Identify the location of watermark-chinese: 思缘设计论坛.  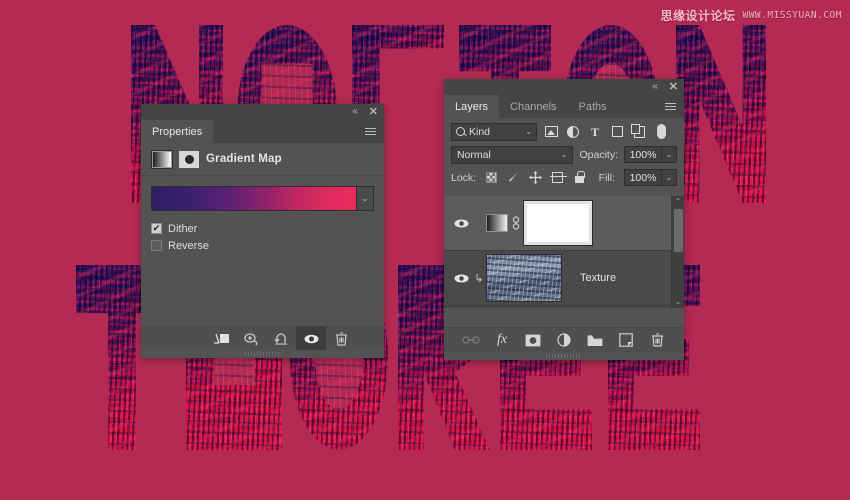
(698, 16).